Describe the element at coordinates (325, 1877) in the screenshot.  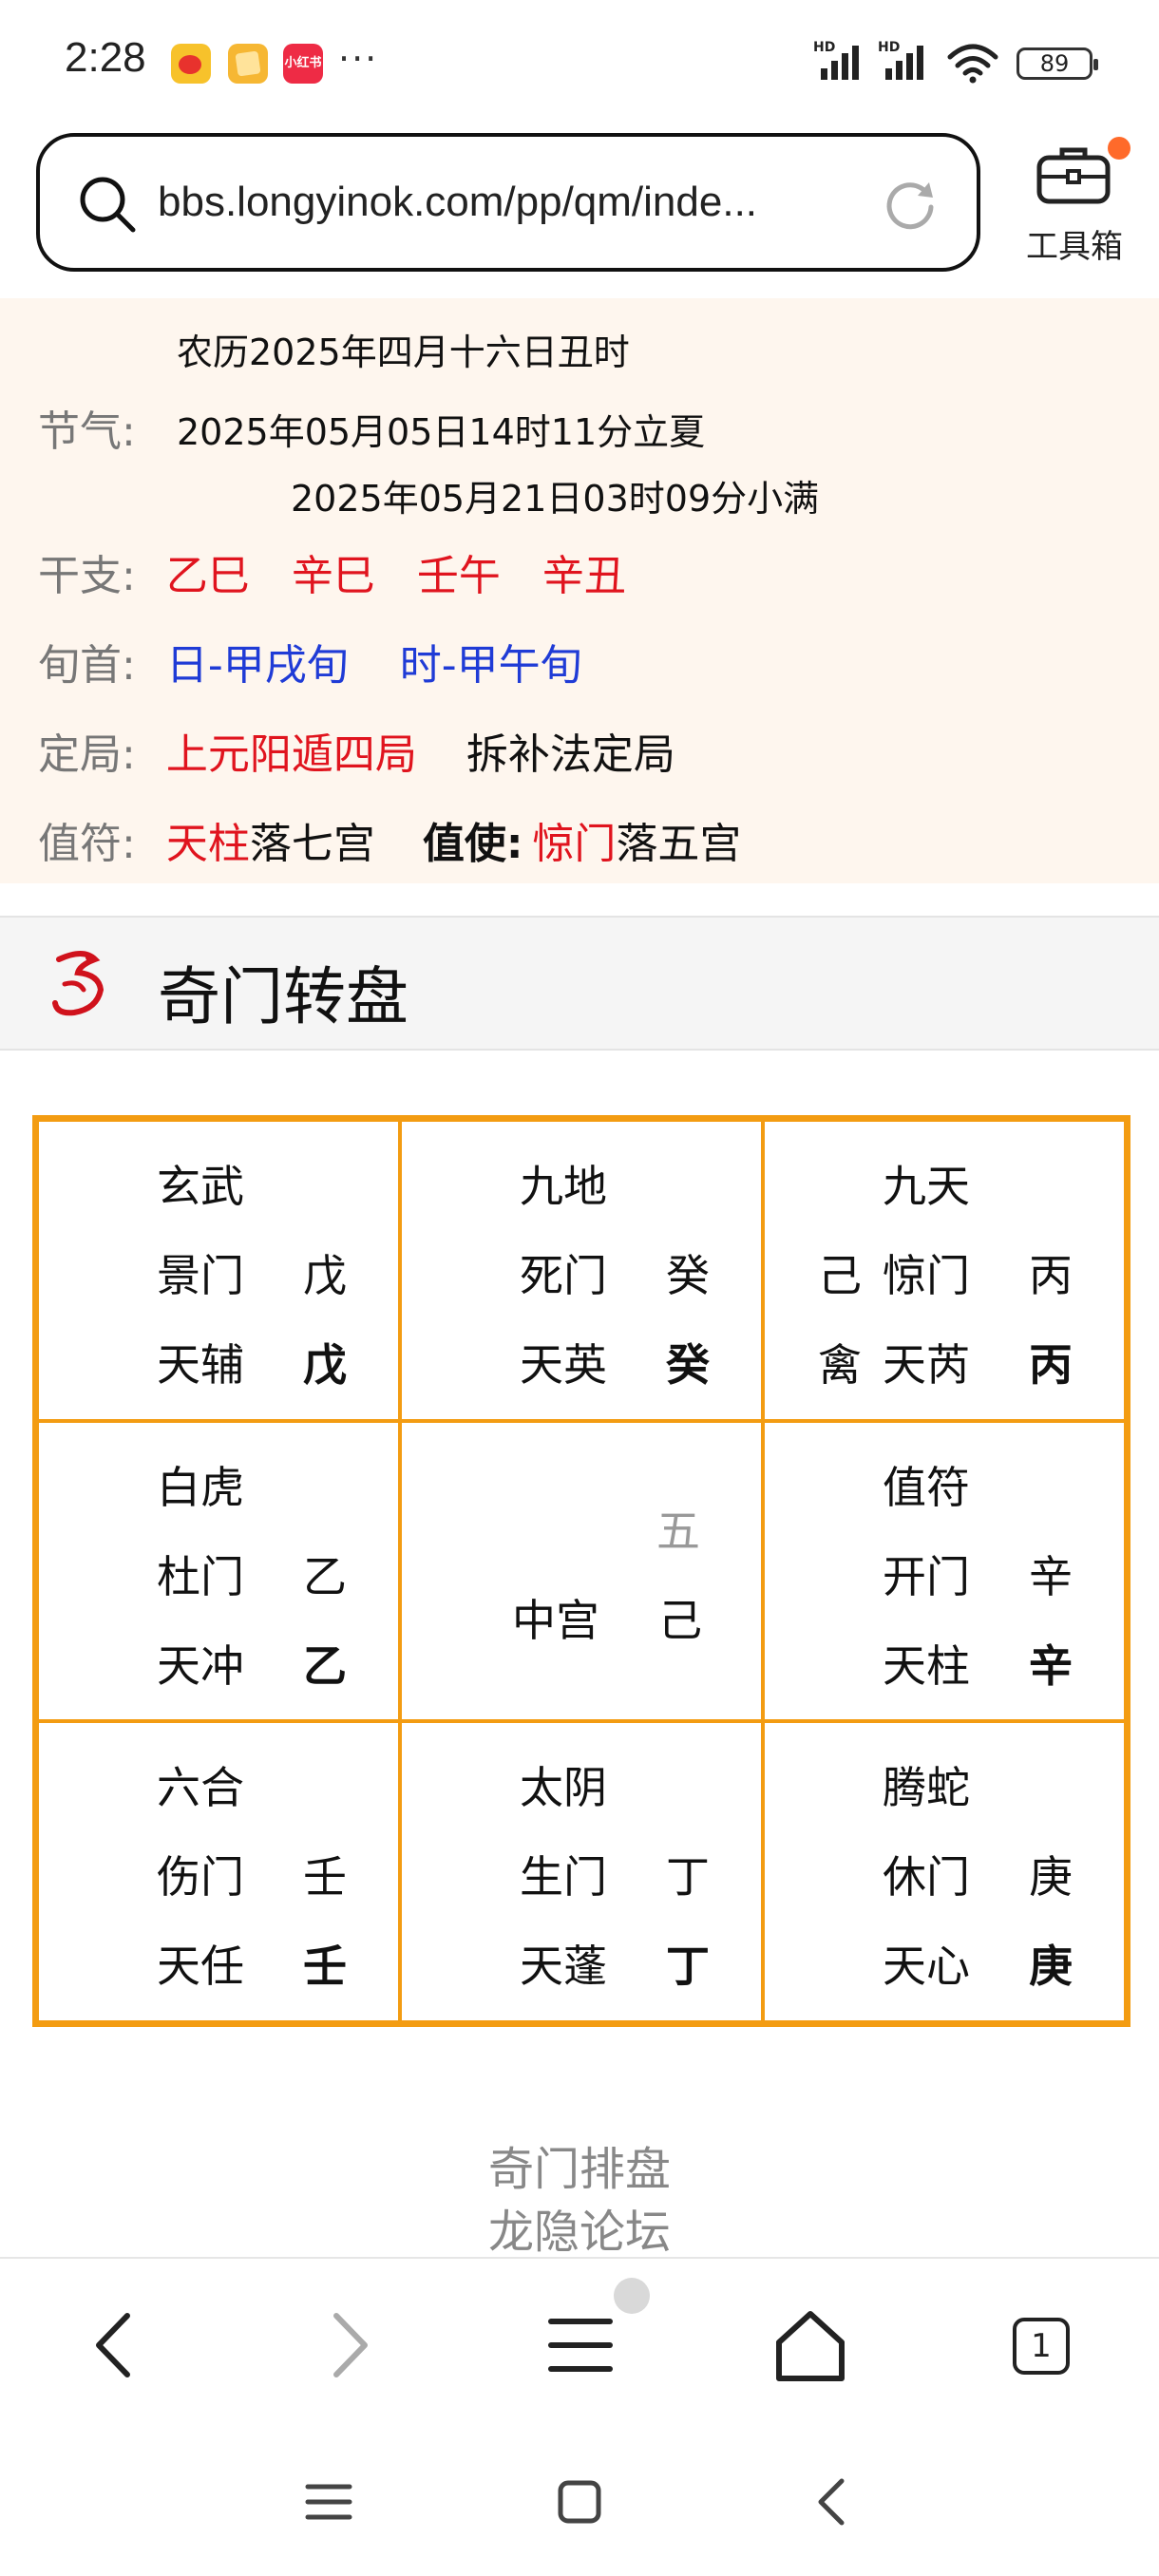
I see `door-stem: 壬` at that location.